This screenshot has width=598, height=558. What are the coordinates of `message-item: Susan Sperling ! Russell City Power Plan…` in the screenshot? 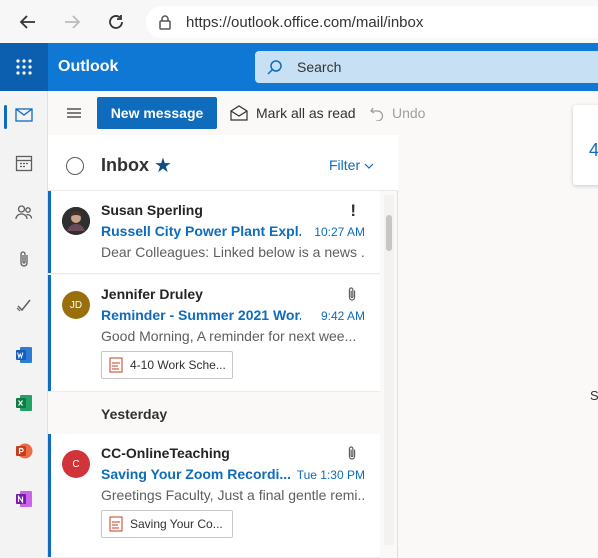 It's located at (214, 232).